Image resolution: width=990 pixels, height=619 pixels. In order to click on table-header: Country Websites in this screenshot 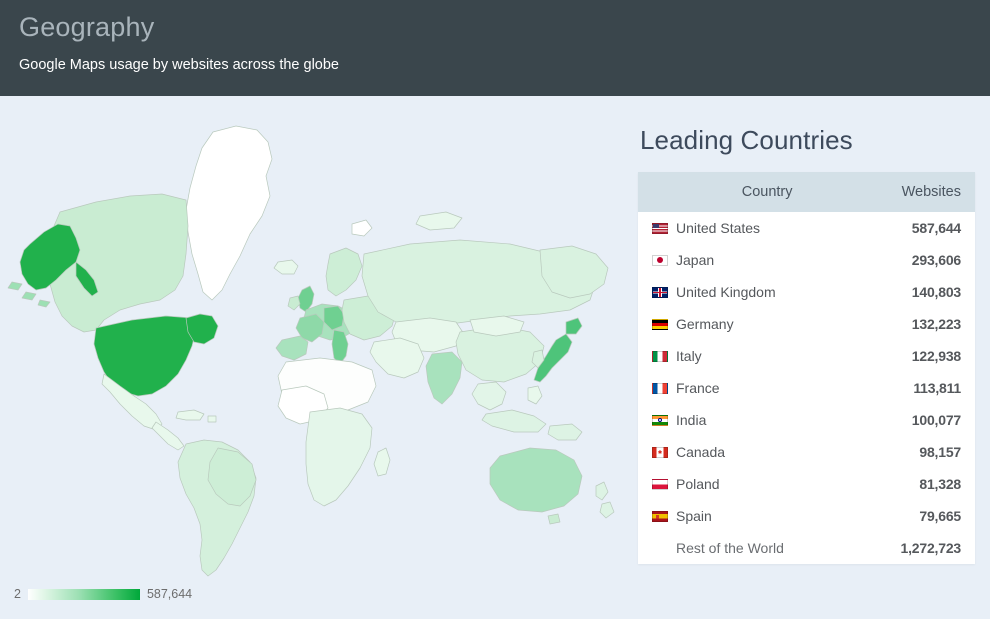, I will do `click(806, 192)`.